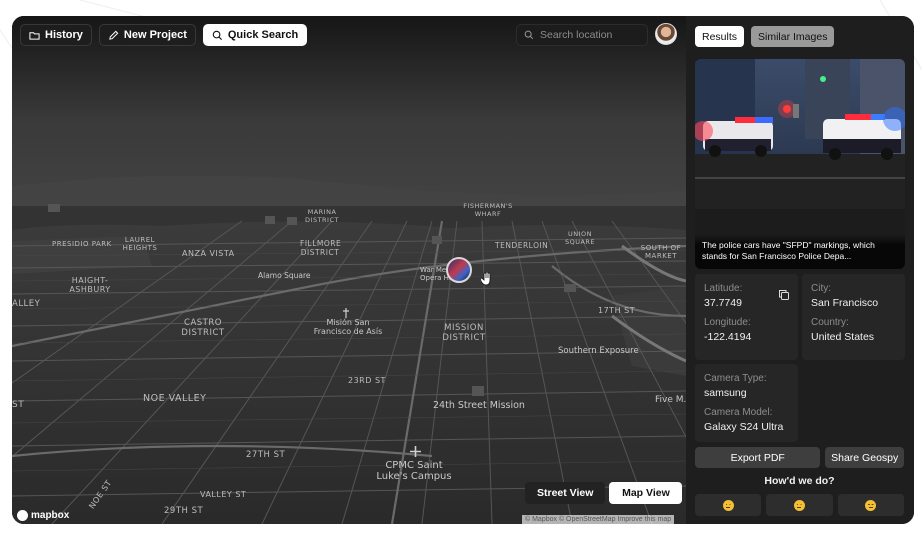  I want to click on location-search-input, so click(590, 35).